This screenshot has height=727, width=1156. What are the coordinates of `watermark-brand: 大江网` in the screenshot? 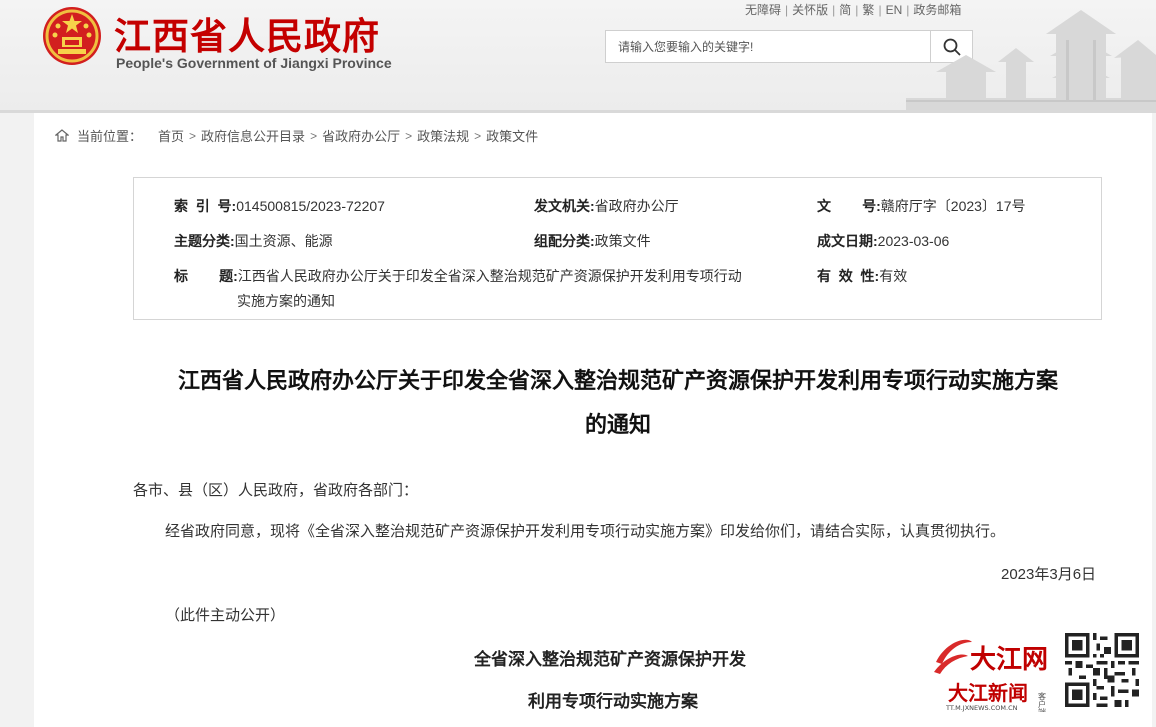 It's located at (1009, 660).